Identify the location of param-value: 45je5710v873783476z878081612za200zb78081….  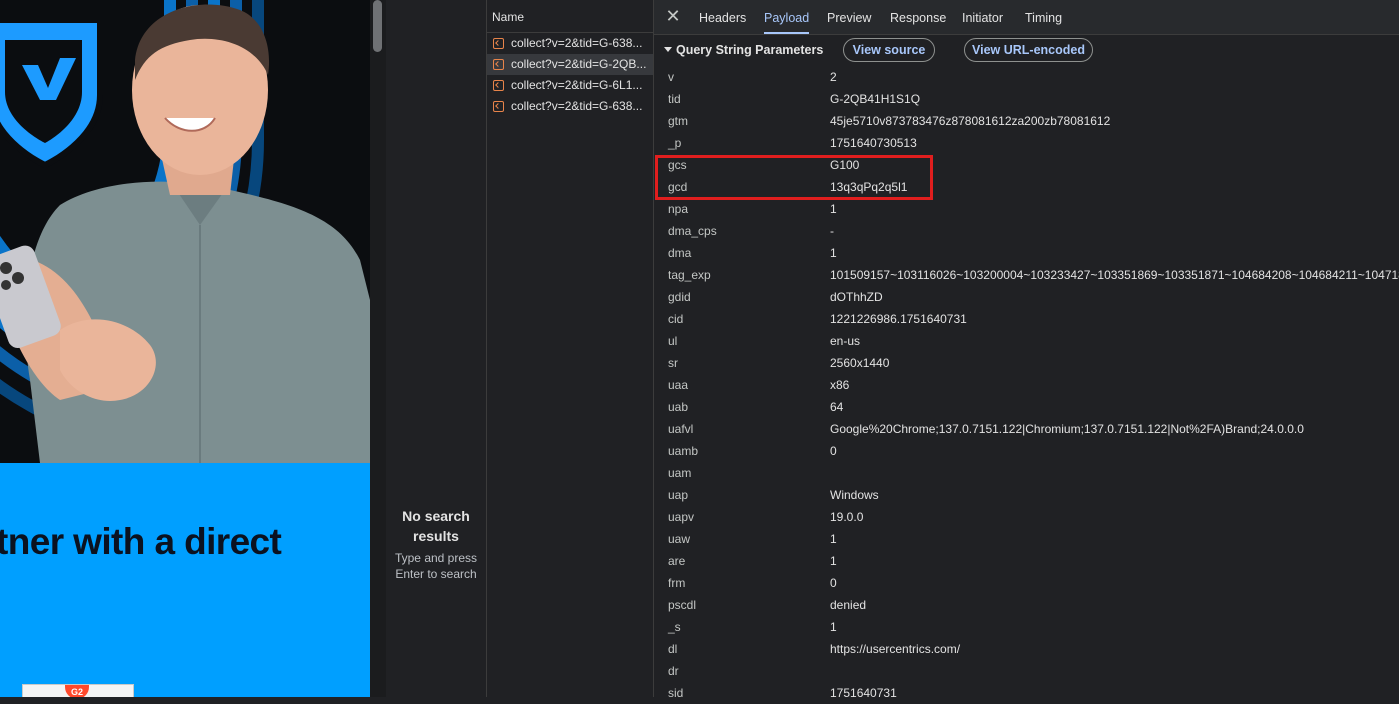
(970, 121).